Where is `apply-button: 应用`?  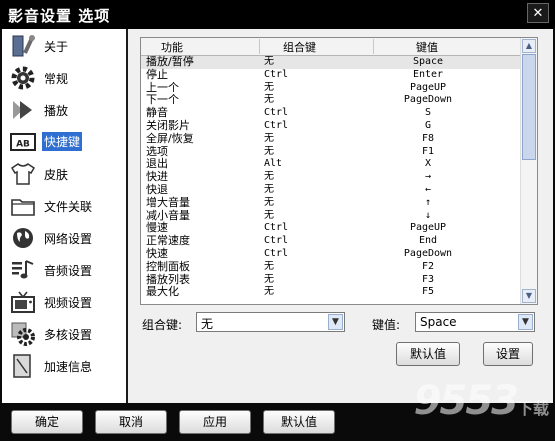 apply-button: 应用 is located at coordinates (215, 422).